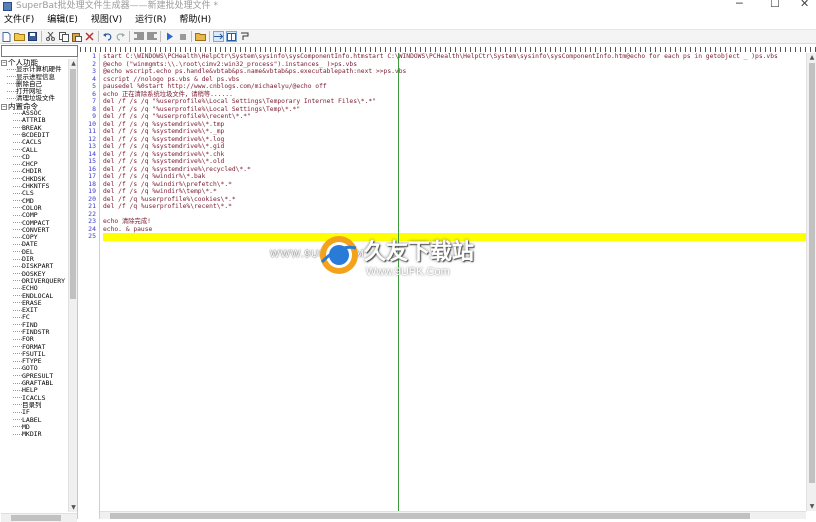 Image resolution: width=816 pixels, height=522 pixels. Describe the element at coordinates (34, 244) in the screenshot. I see `tree-item: DATE` at that location.